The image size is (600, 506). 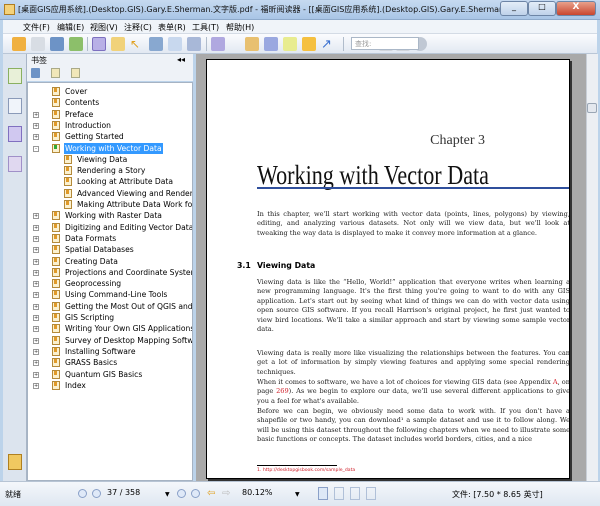 I want to click on continuous-facing-view-icon, so click(x=371, y=493).